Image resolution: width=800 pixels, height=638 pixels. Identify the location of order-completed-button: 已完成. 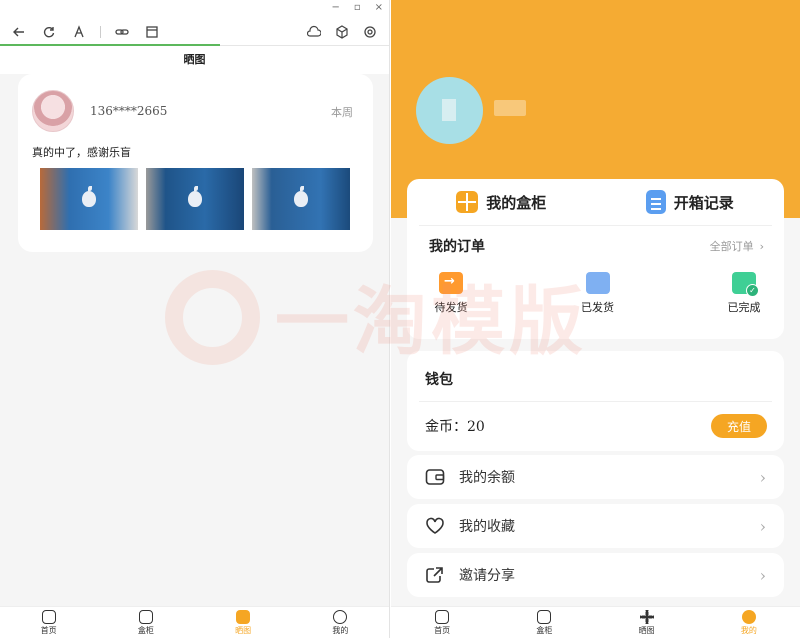
(744, 293).